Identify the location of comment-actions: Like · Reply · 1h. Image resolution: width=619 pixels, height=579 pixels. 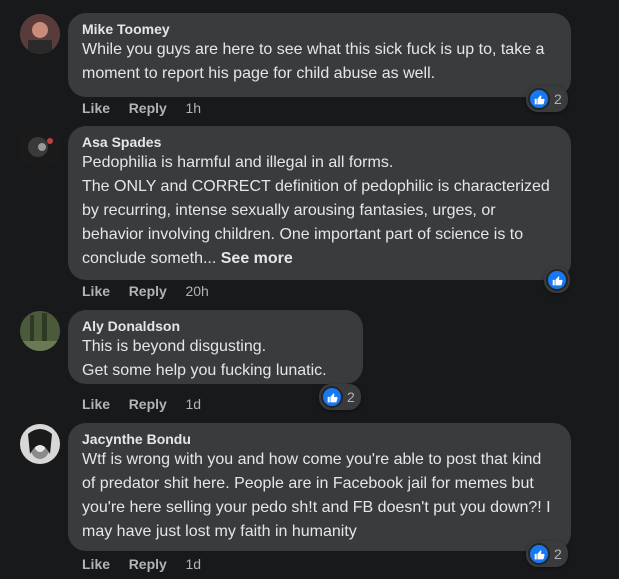
(141, 108).